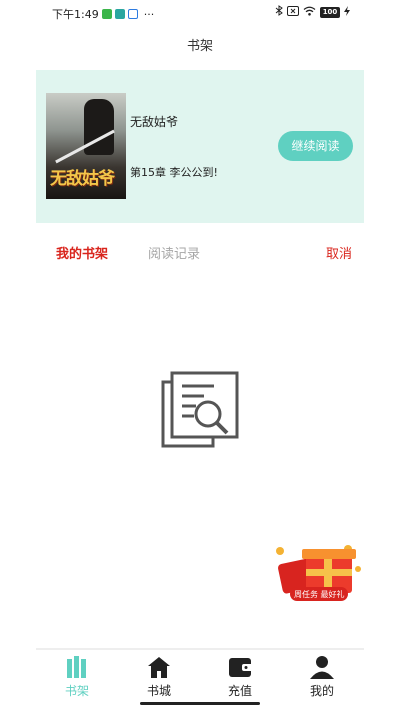 The height and width of the screenshot is (711, 400). I want to click on tab-reading-history: 阅读记录, so click(174, 252).